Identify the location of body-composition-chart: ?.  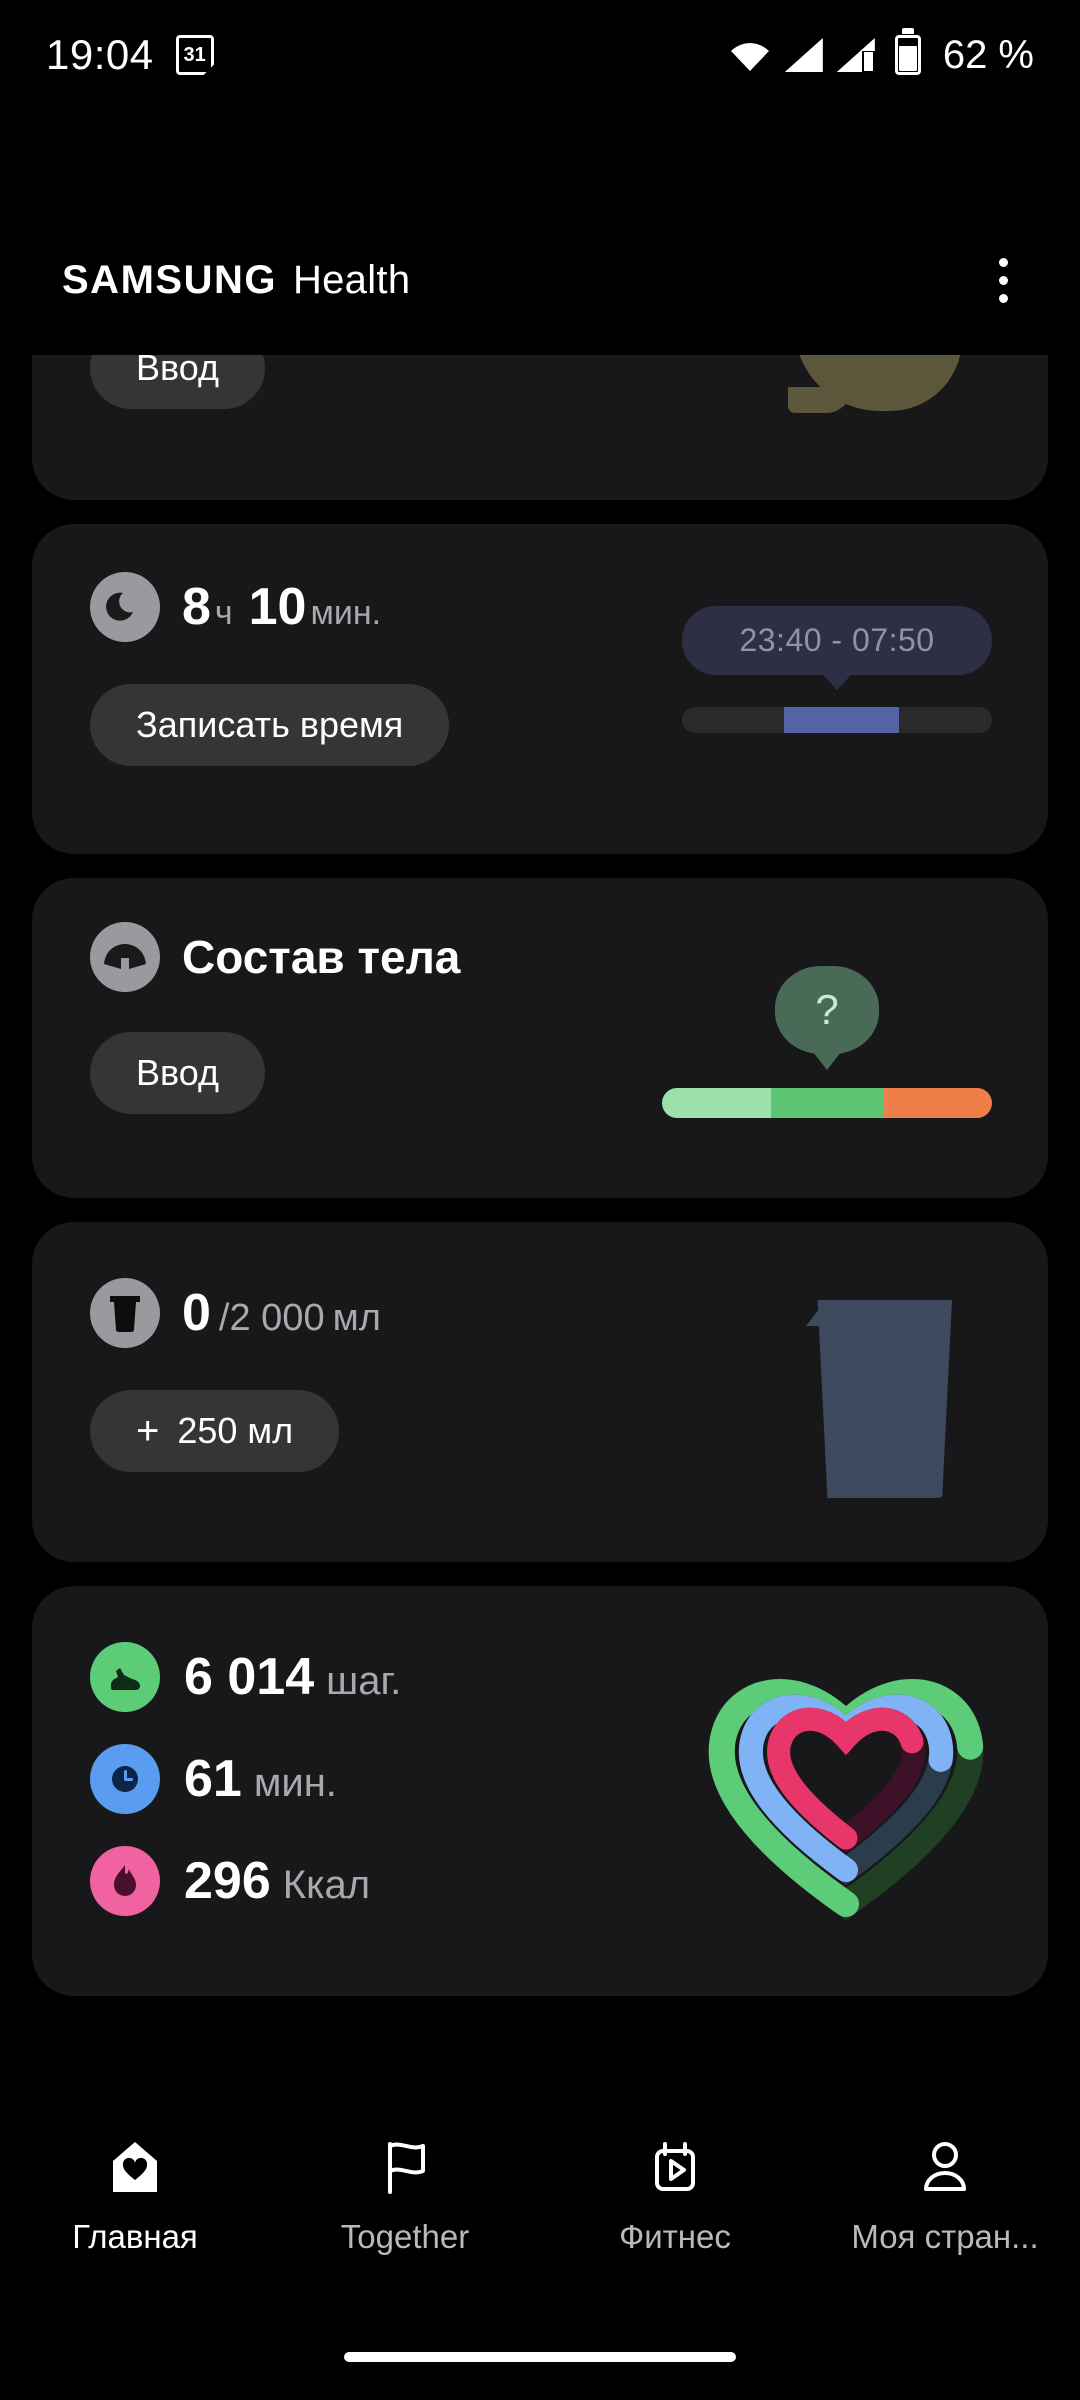
(827, 1042).